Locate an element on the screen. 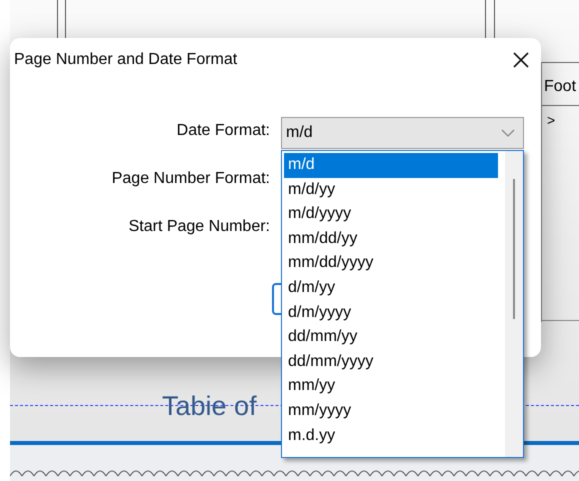  dropdown-option: d/m/yyyy is located at coordinates (391, 313).